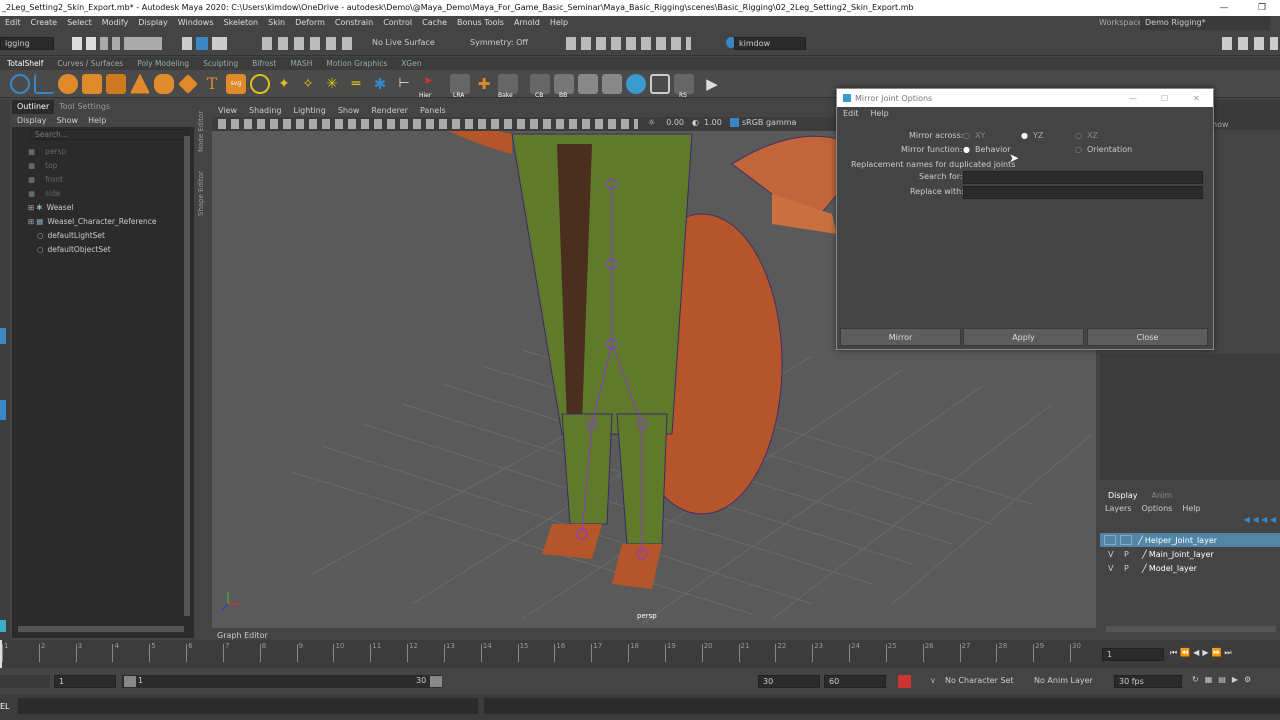 The height and width of the screenshot is (720, 1280). What do you see at coordinates (1148, 681) in the screenshot?
I see `fps-dropdown: 30 fps` at bounding box center [1148, 681].